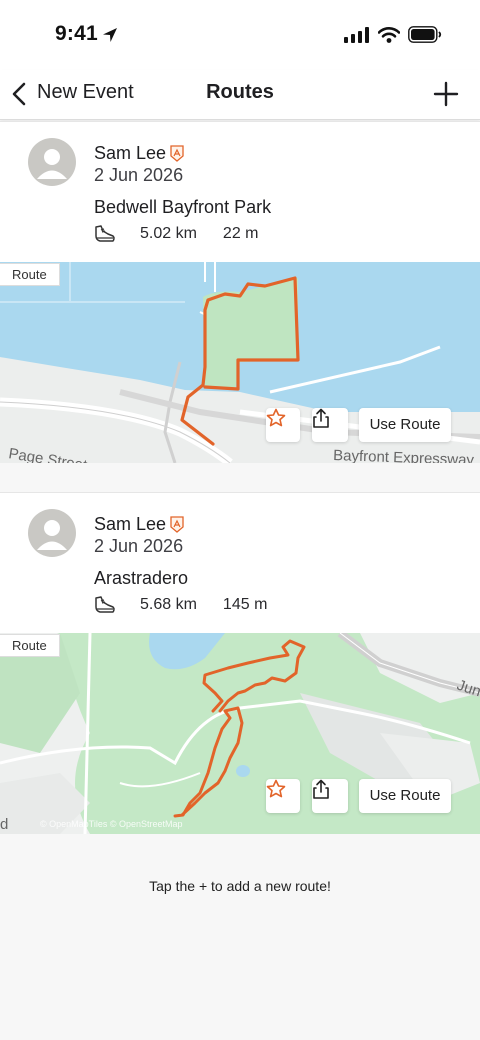 This screenshot has height=1040, width=480. What do you see at coordinates (168, 233) in the screenshot?
I see `distance: 5.02 km` at bounding box center [168, 233].